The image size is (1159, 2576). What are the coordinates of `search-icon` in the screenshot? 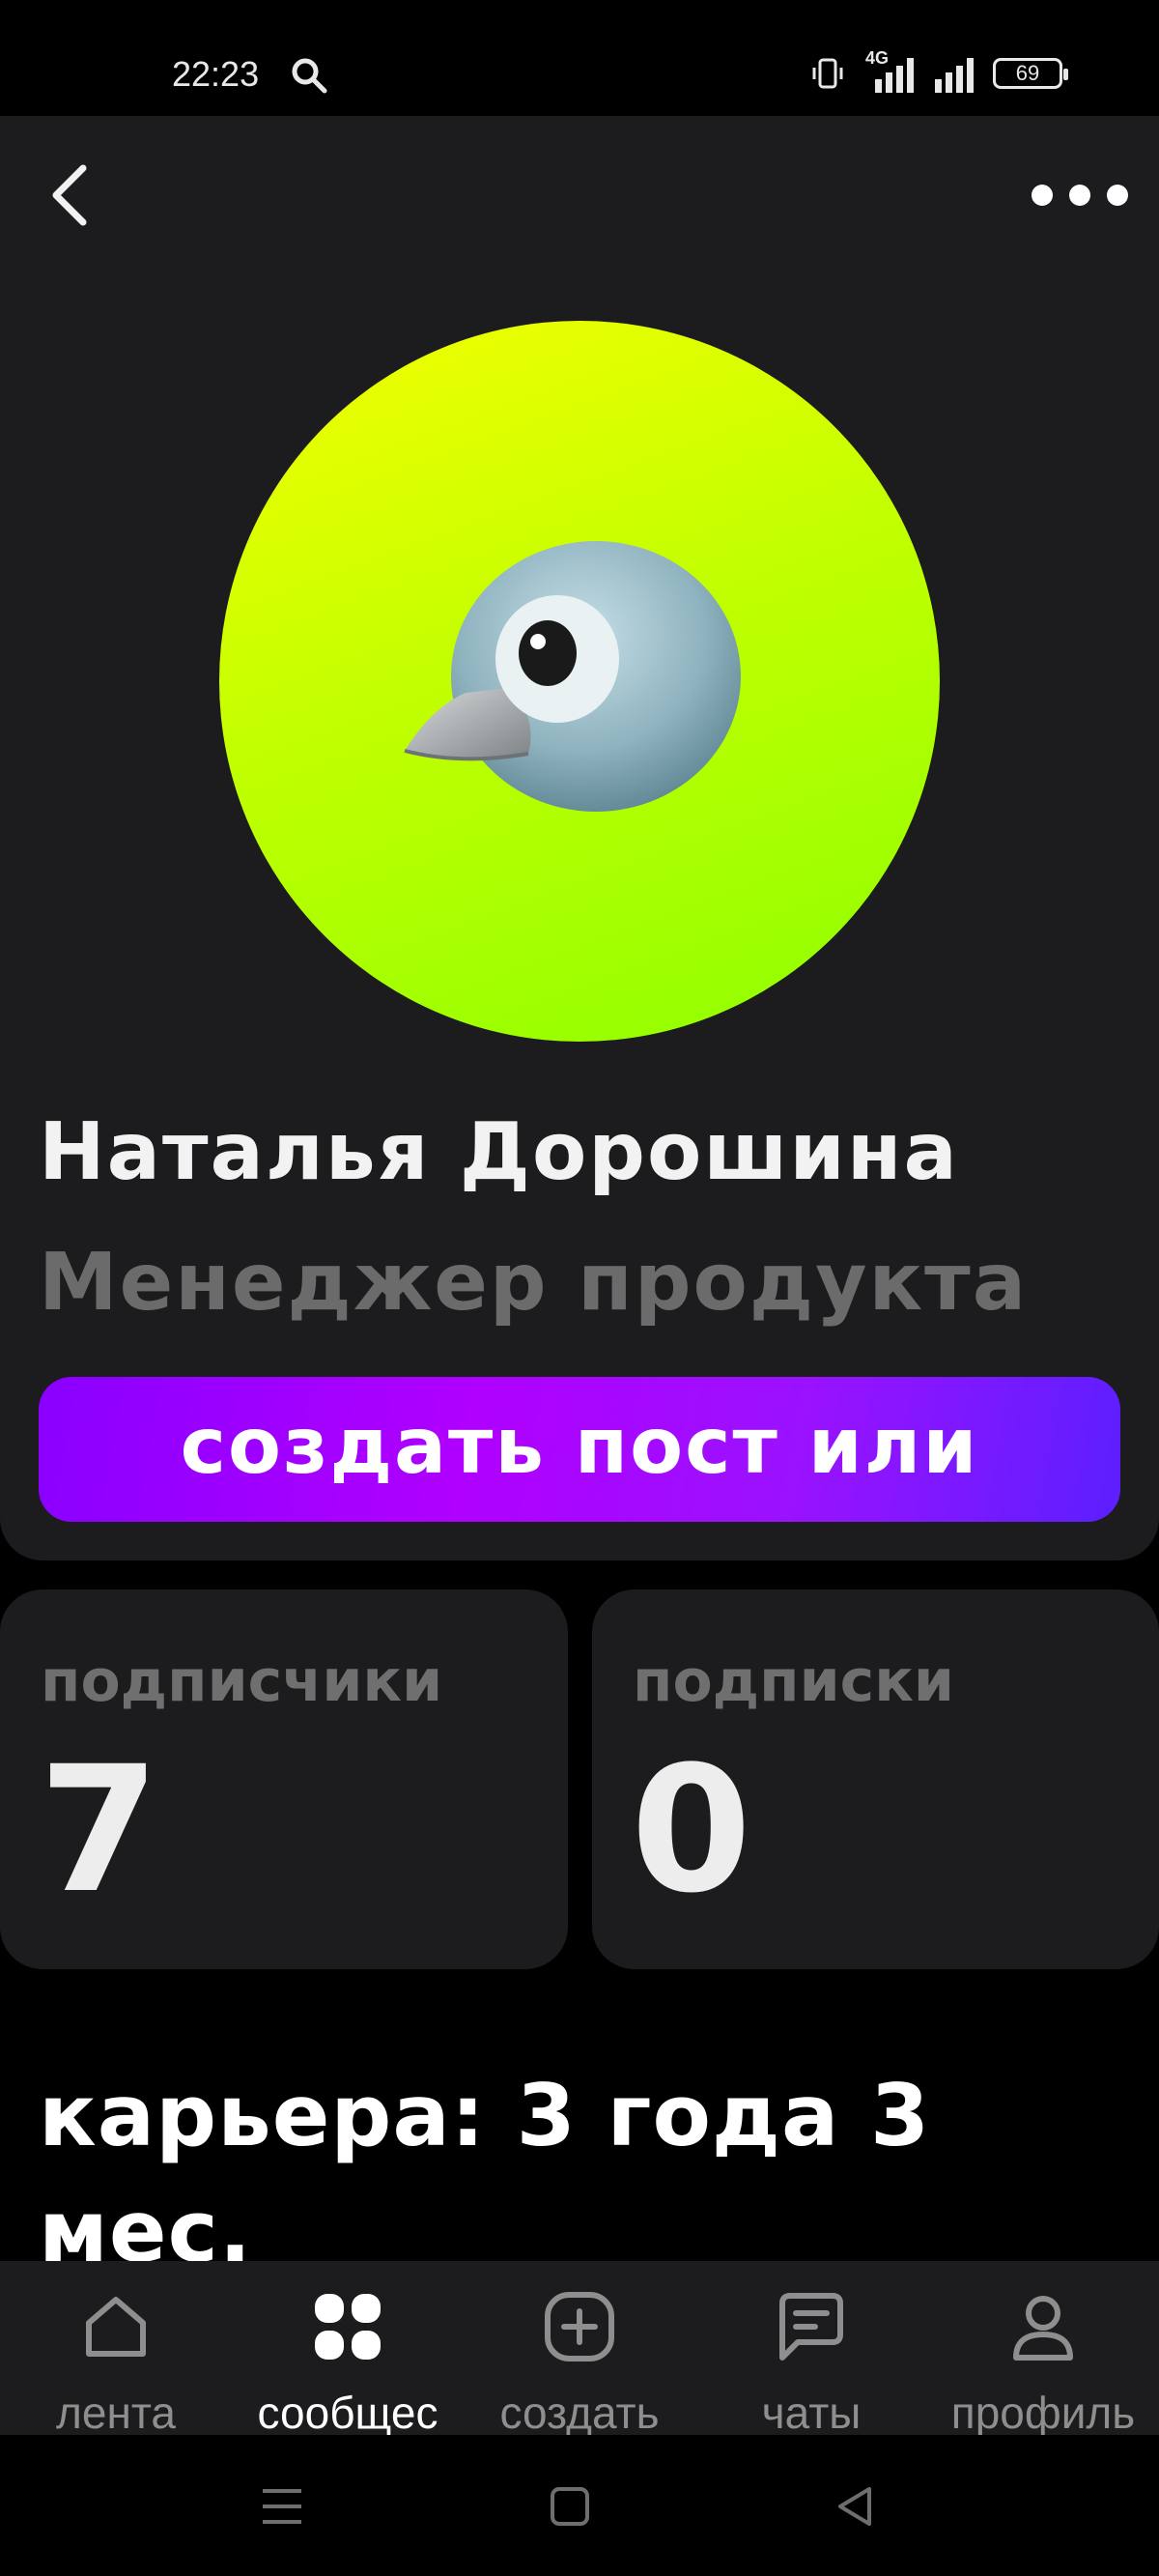 It's located at (309, 76).